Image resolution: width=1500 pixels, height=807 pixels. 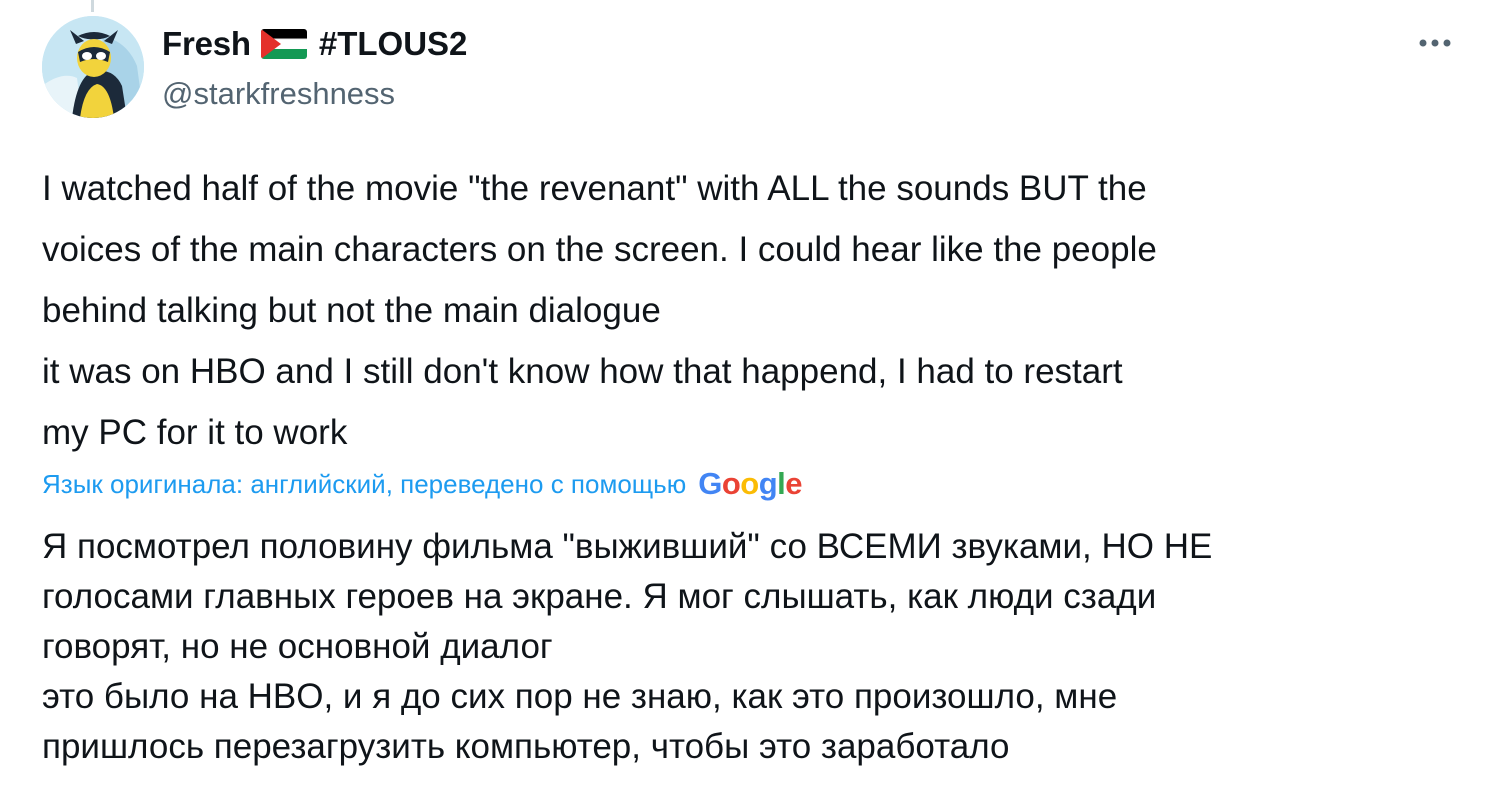 I want to click on user-handle: @starkfreshness, so click(x=314, y=94).